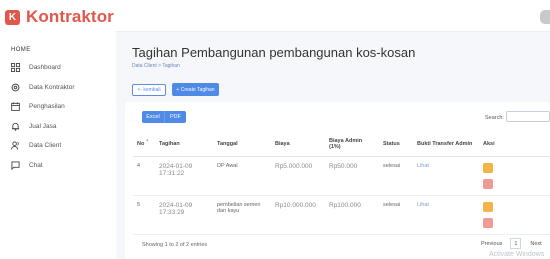  What do you see at coordinates (153, 117) in the screenshot?
I see `export-excel-button: Excel` at bounding box center [153, 117].